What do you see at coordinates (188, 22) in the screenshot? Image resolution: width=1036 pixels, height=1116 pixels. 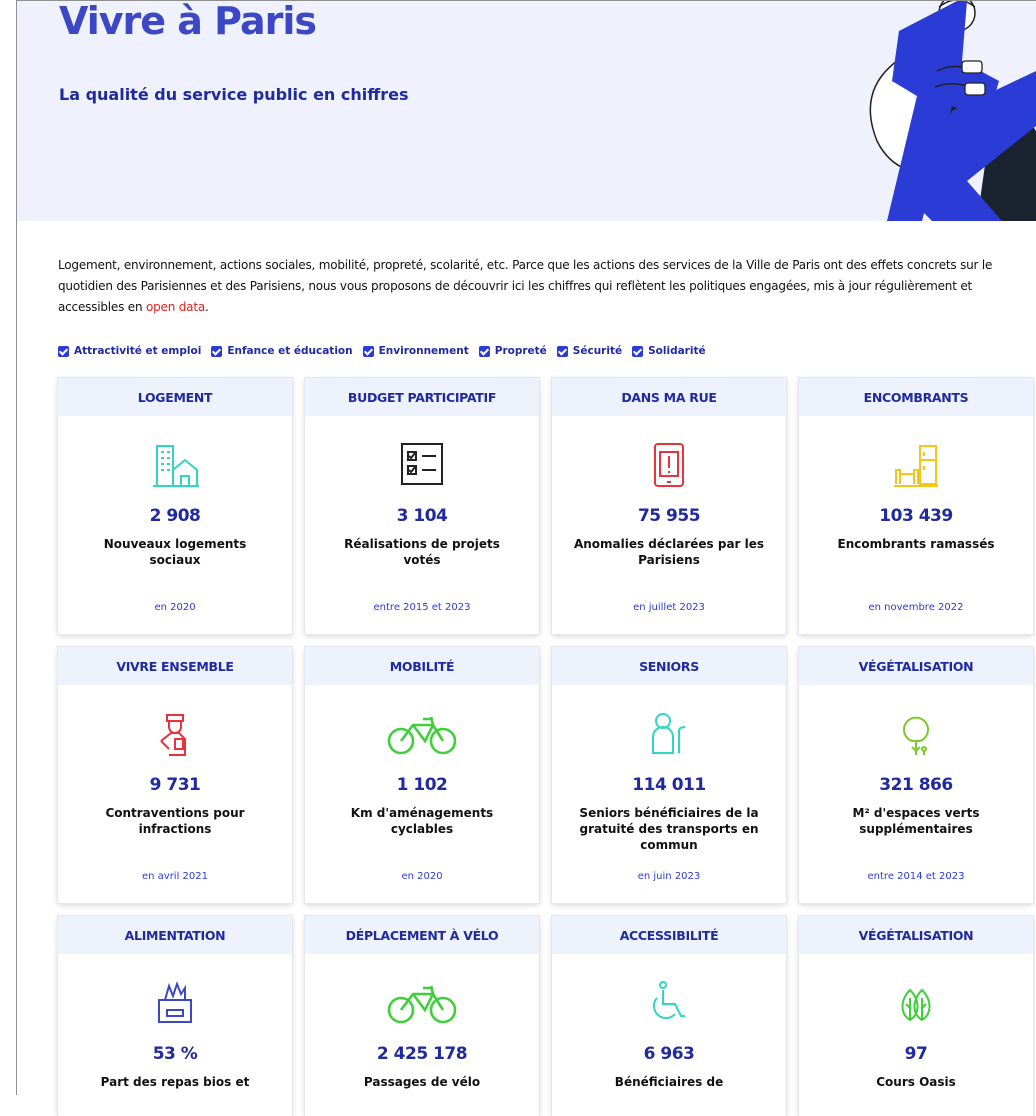 I see `page-title: Vivre à Paris` at bounding box center [188, 22].